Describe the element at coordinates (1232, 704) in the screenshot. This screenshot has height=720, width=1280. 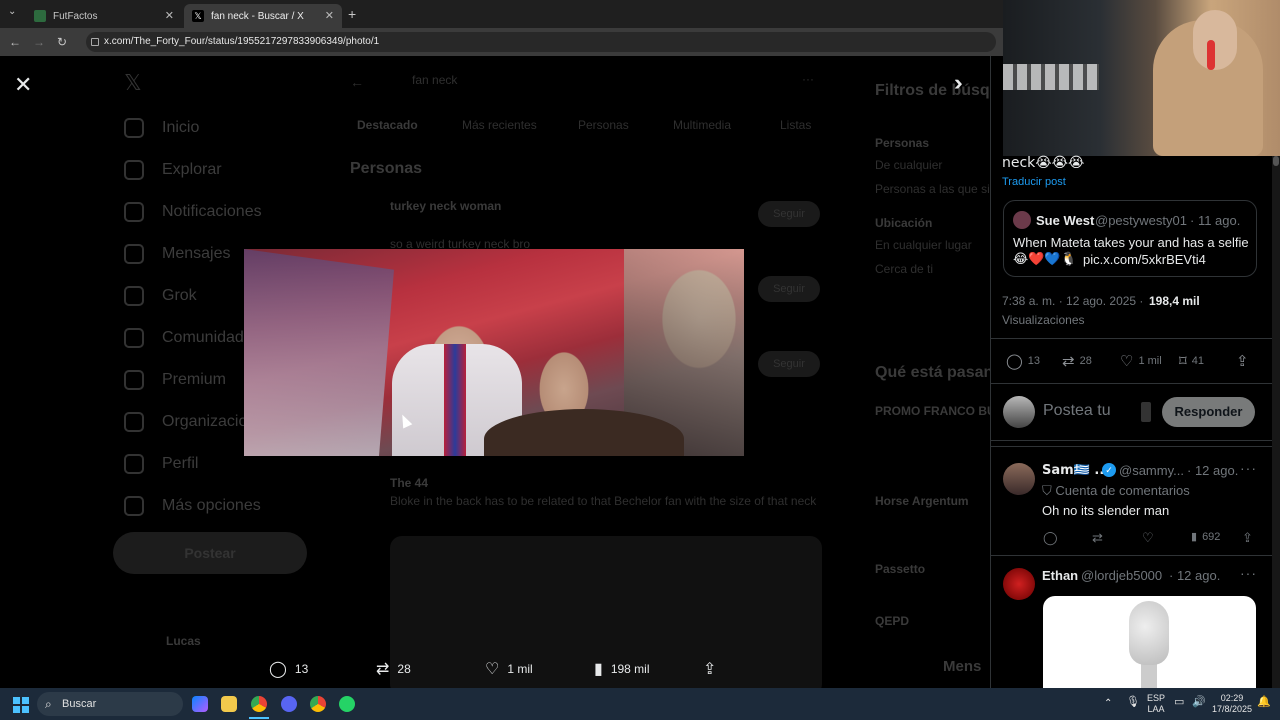
I see `clock: 02:29 17/8/2025` at that location.